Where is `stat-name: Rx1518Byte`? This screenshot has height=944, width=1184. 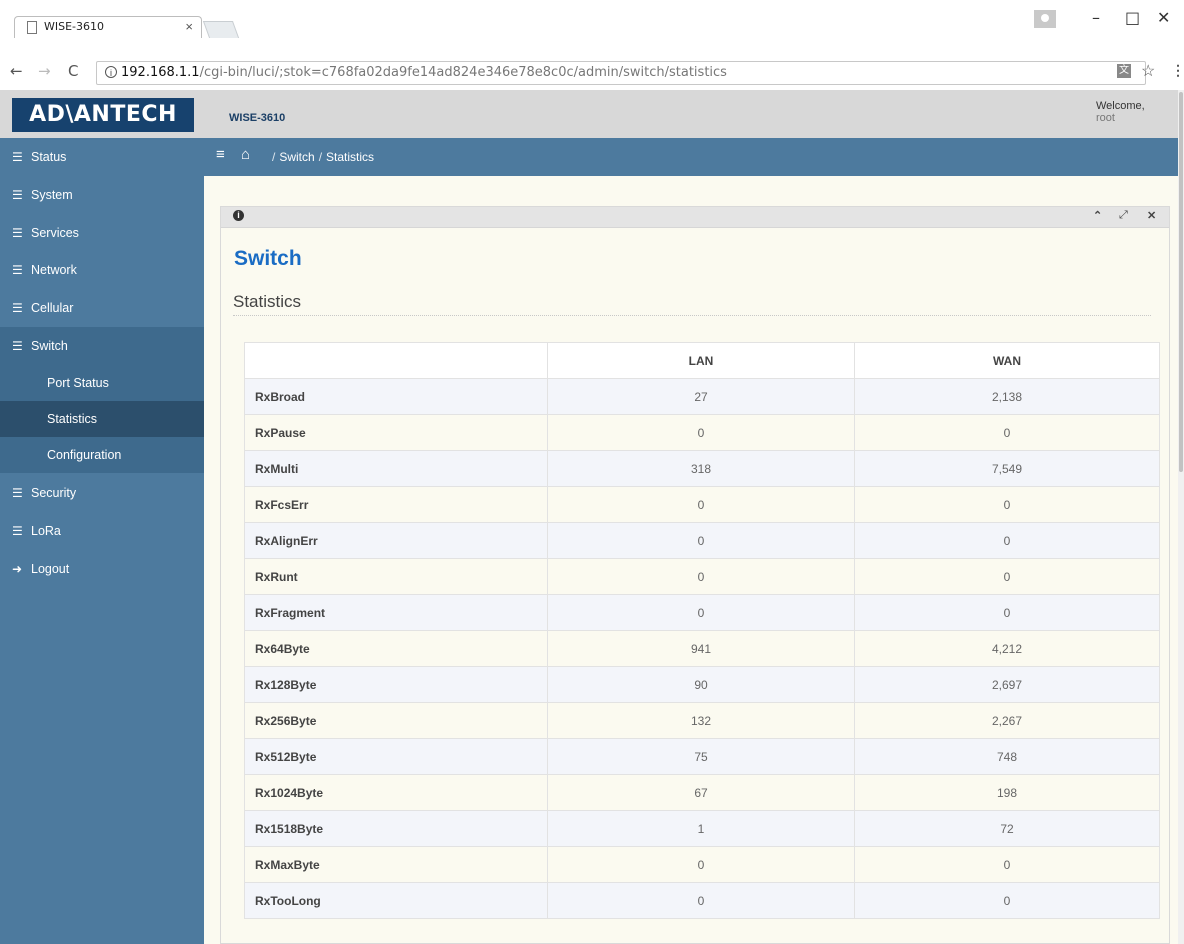
stat-name: Rx1518Byte is located at coordinates (396, 828).